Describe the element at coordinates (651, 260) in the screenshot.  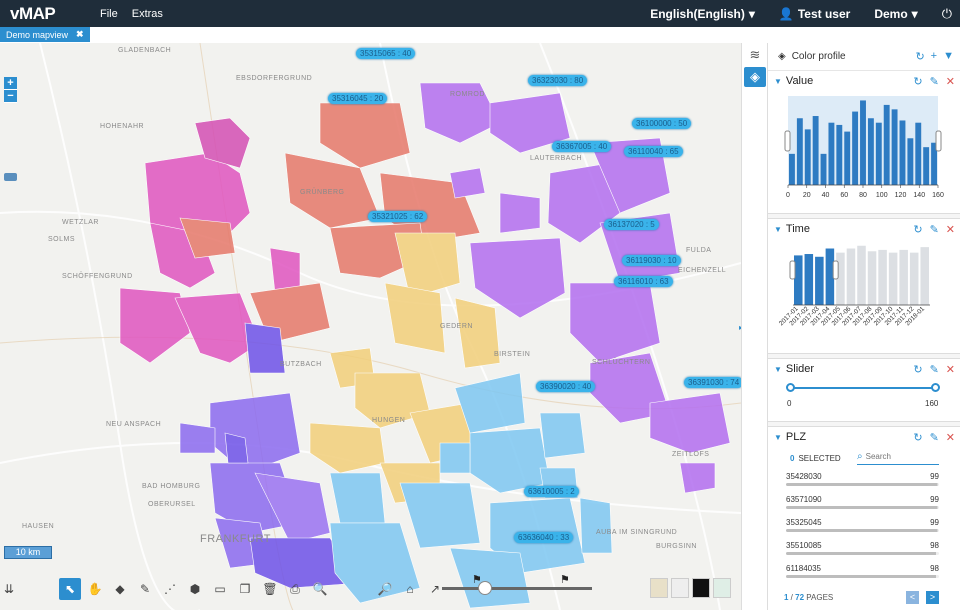
I see `plz-label: 36119030 : 10` at that location.